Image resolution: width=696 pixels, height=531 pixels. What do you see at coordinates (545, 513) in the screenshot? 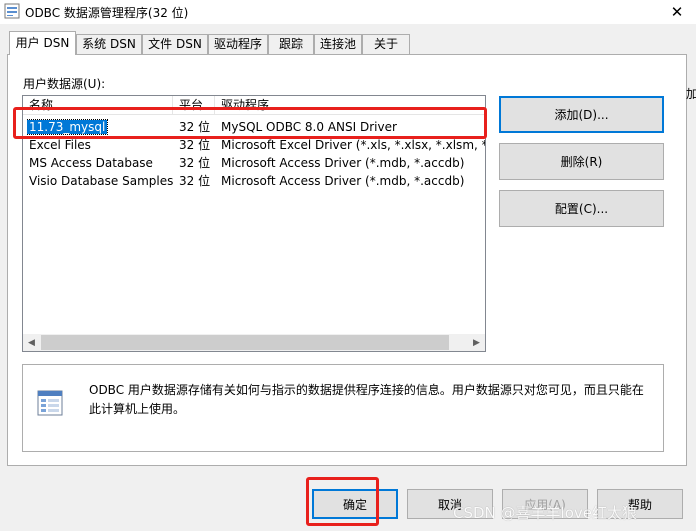
I see `watermark: CSDN @喜羊羊love红太狼` at bounding box center [545, 513].